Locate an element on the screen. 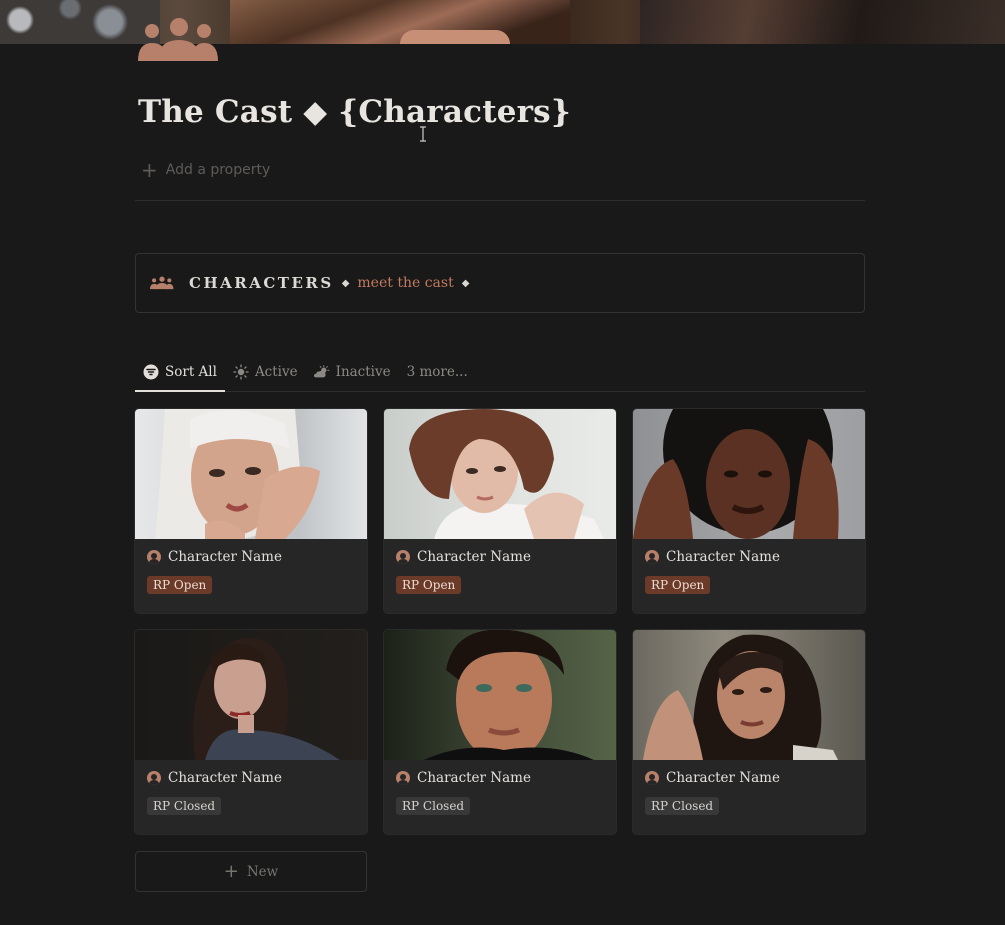  tab-label: Active is located at coordinates (276, 371).